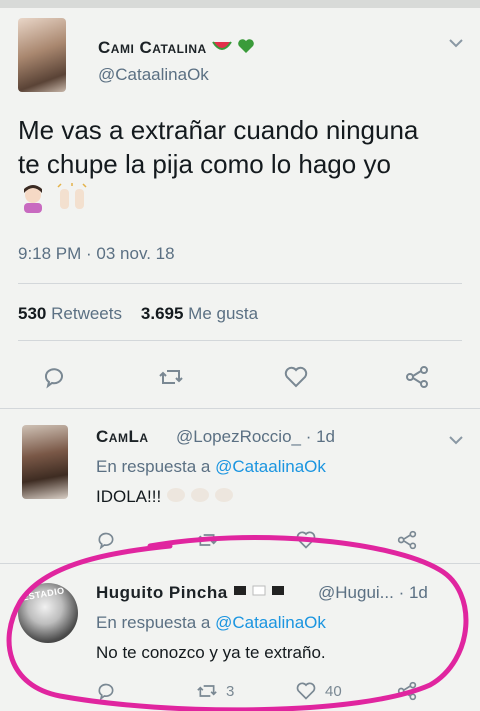 The image size is (480, 711). I want to click on retweets-stat: 530 Retweets, so click(70, 313).